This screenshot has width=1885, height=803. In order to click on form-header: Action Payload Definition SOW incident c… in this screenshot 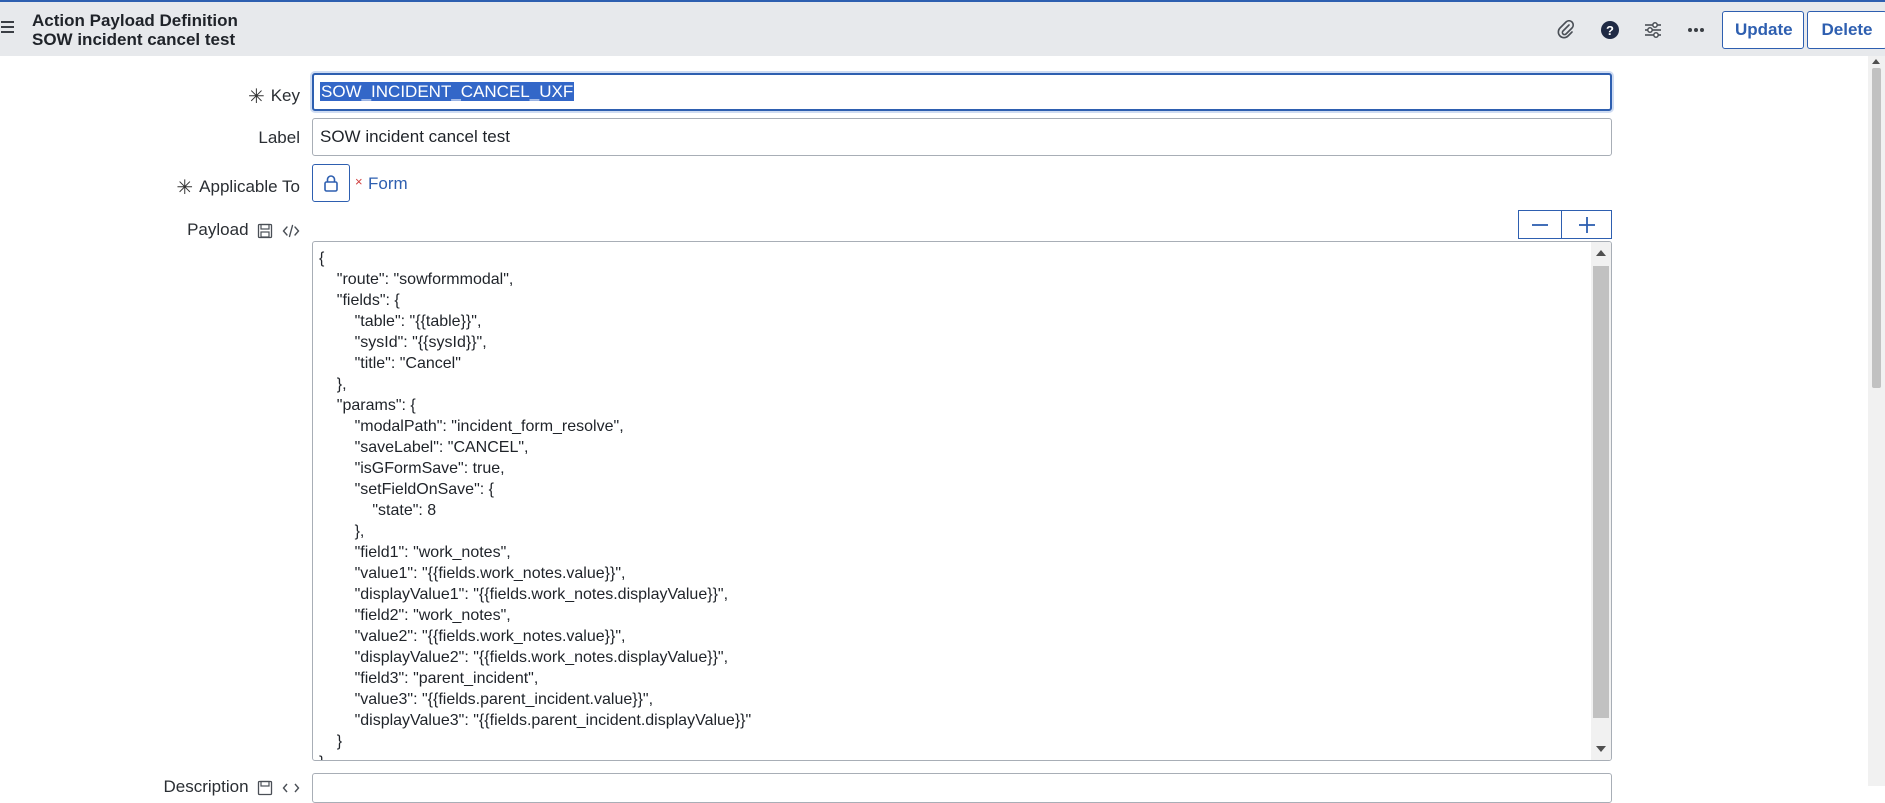, I will do `click(942, 29)`.